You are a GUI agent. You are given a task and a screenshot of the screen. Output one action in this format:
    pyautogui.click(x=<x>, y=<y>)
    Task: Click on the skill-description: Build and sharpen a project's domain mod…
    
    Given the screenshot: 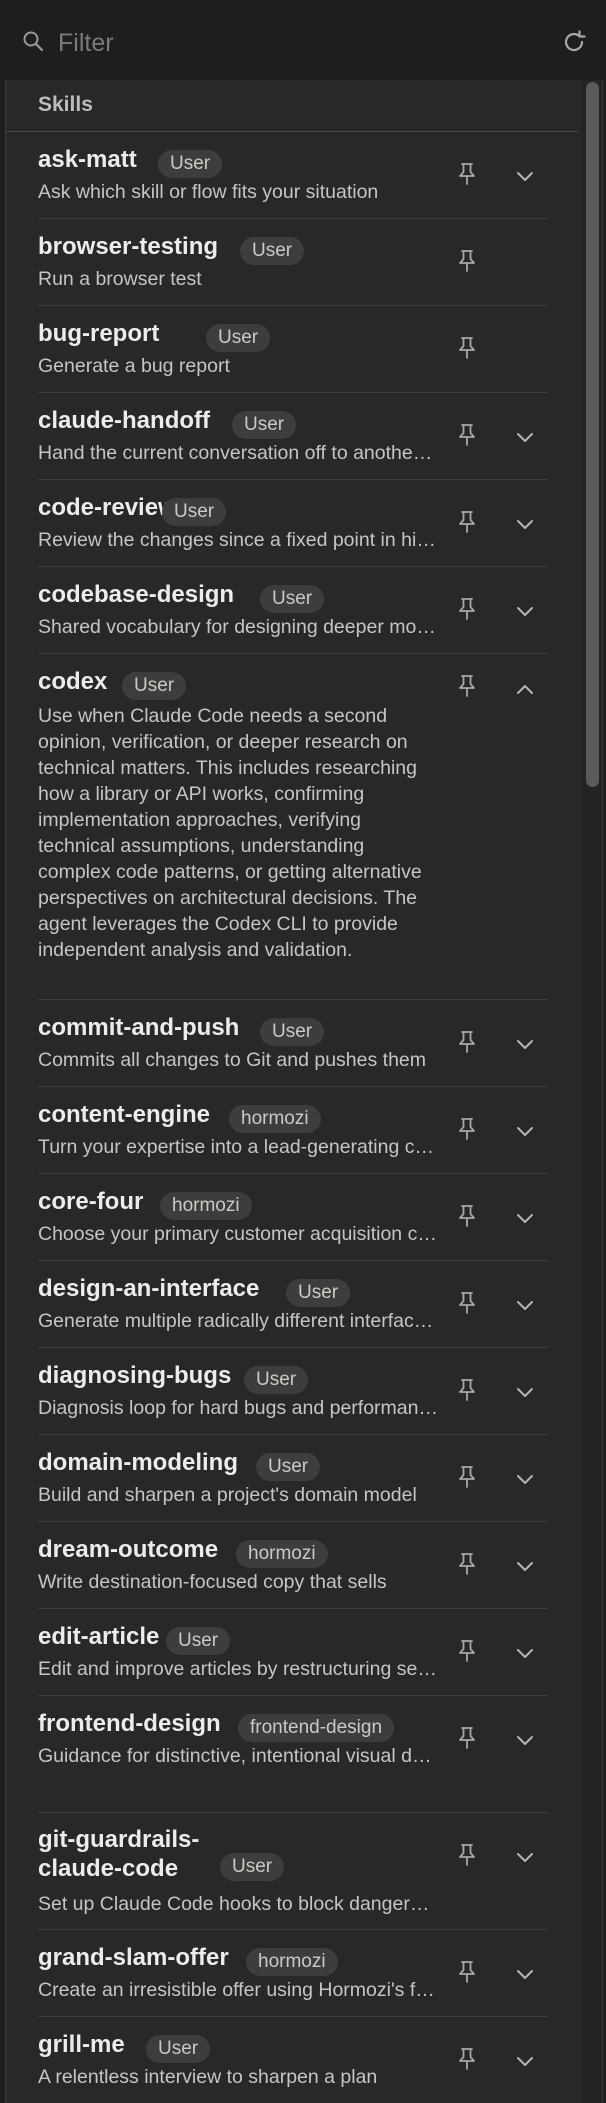 What is the action you would take?
    pyautogui.click(x=227, y=1495)
    